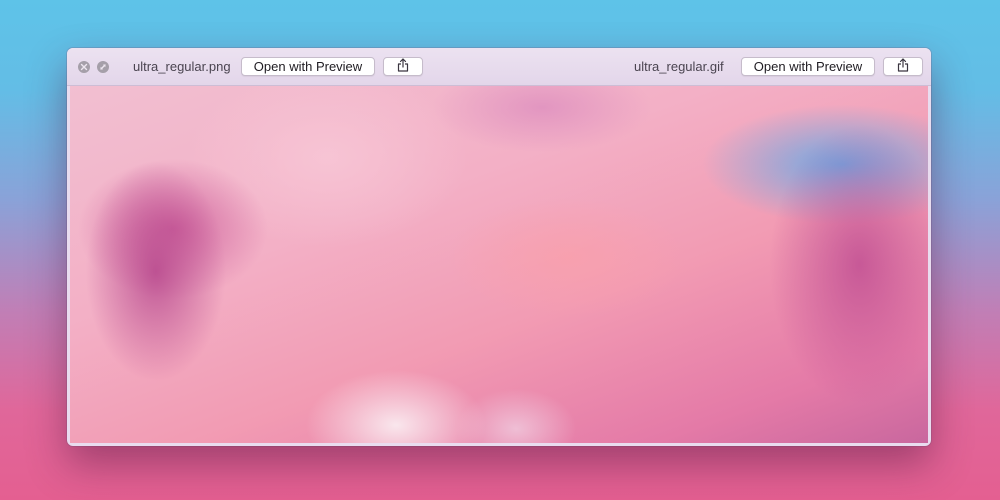 This screenshot has height=500, width=1000. I want to click on fullscreen-icon, so click(103, 67).